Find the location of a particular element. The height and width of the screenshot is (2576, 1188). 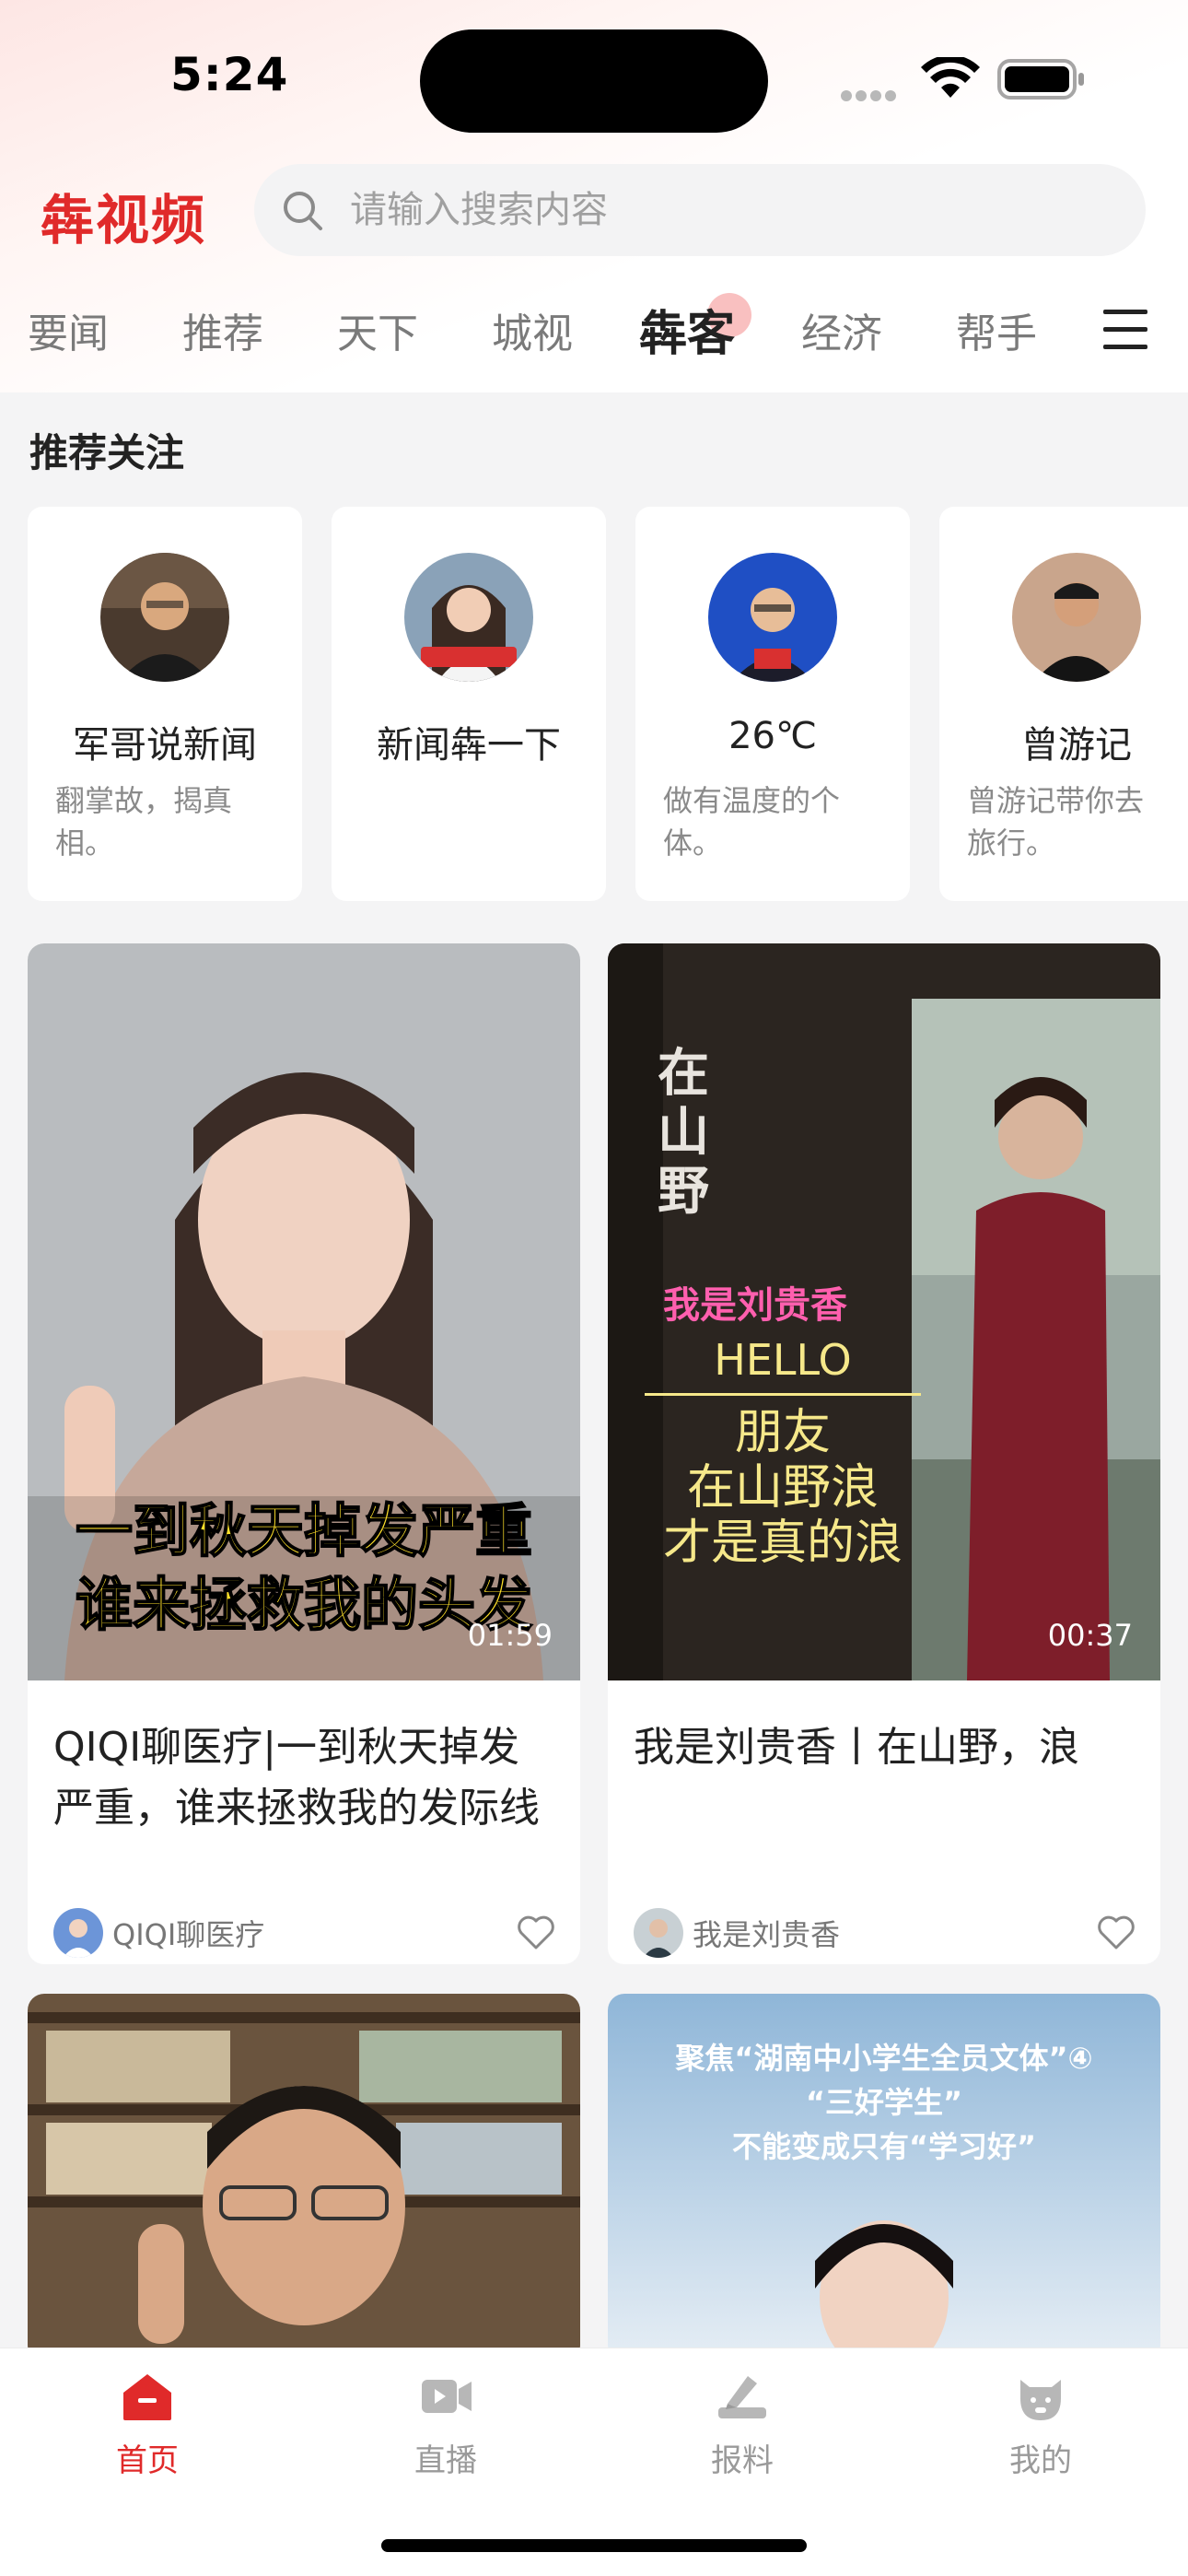

nav-label: 报料 is located at coordinates (742, 2460).